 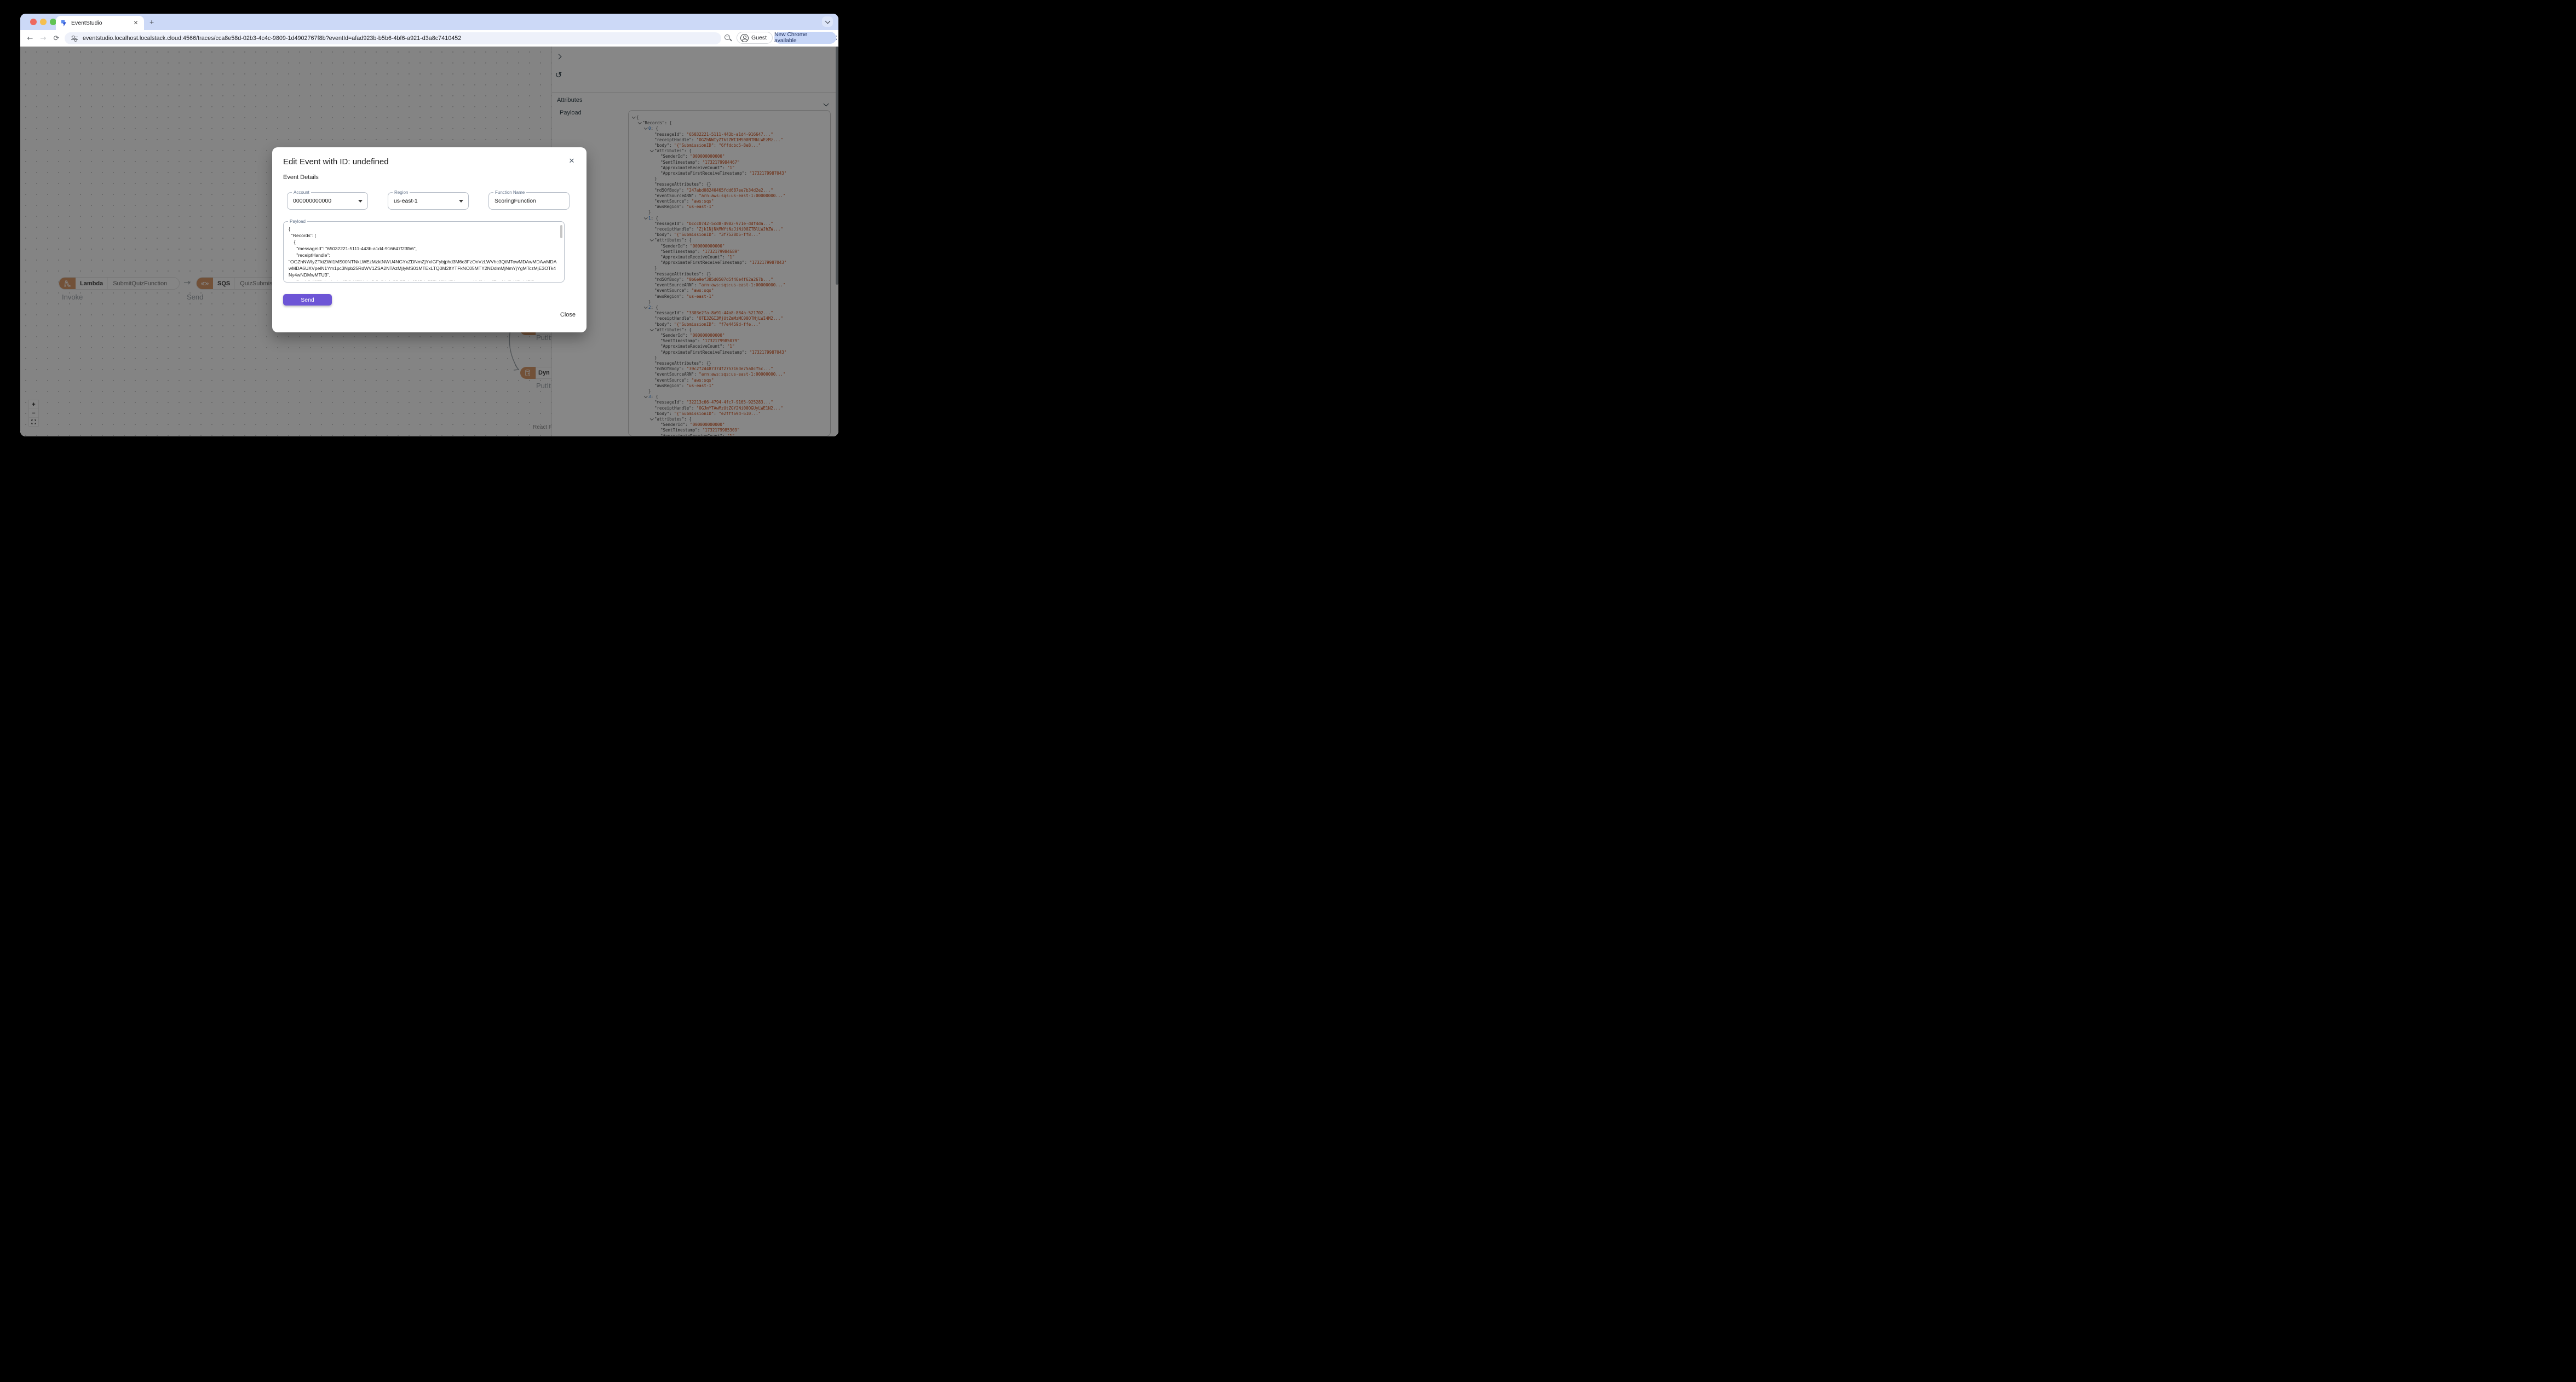 What do you see at coordinates (152, 22) in the screenshot?
I see `new-tab-button: +` at bounding box center [152, 22].